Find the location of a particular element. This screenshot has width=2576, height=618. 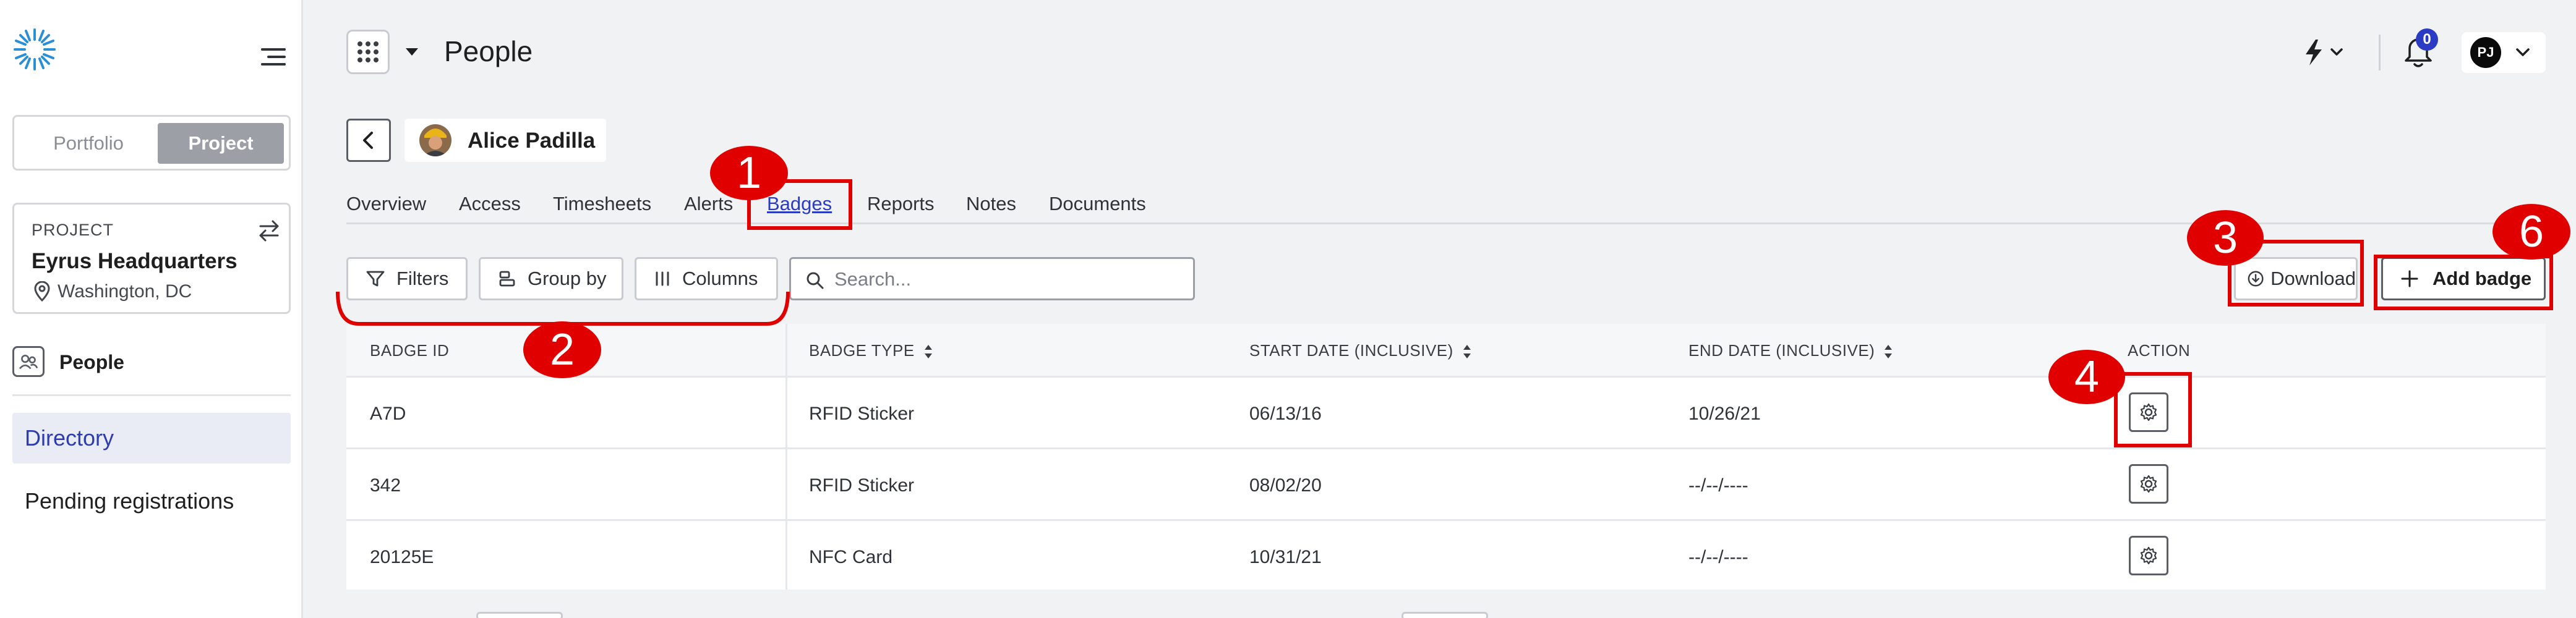

badge-id-cell: 20125E is located at coordinates (402, 557).